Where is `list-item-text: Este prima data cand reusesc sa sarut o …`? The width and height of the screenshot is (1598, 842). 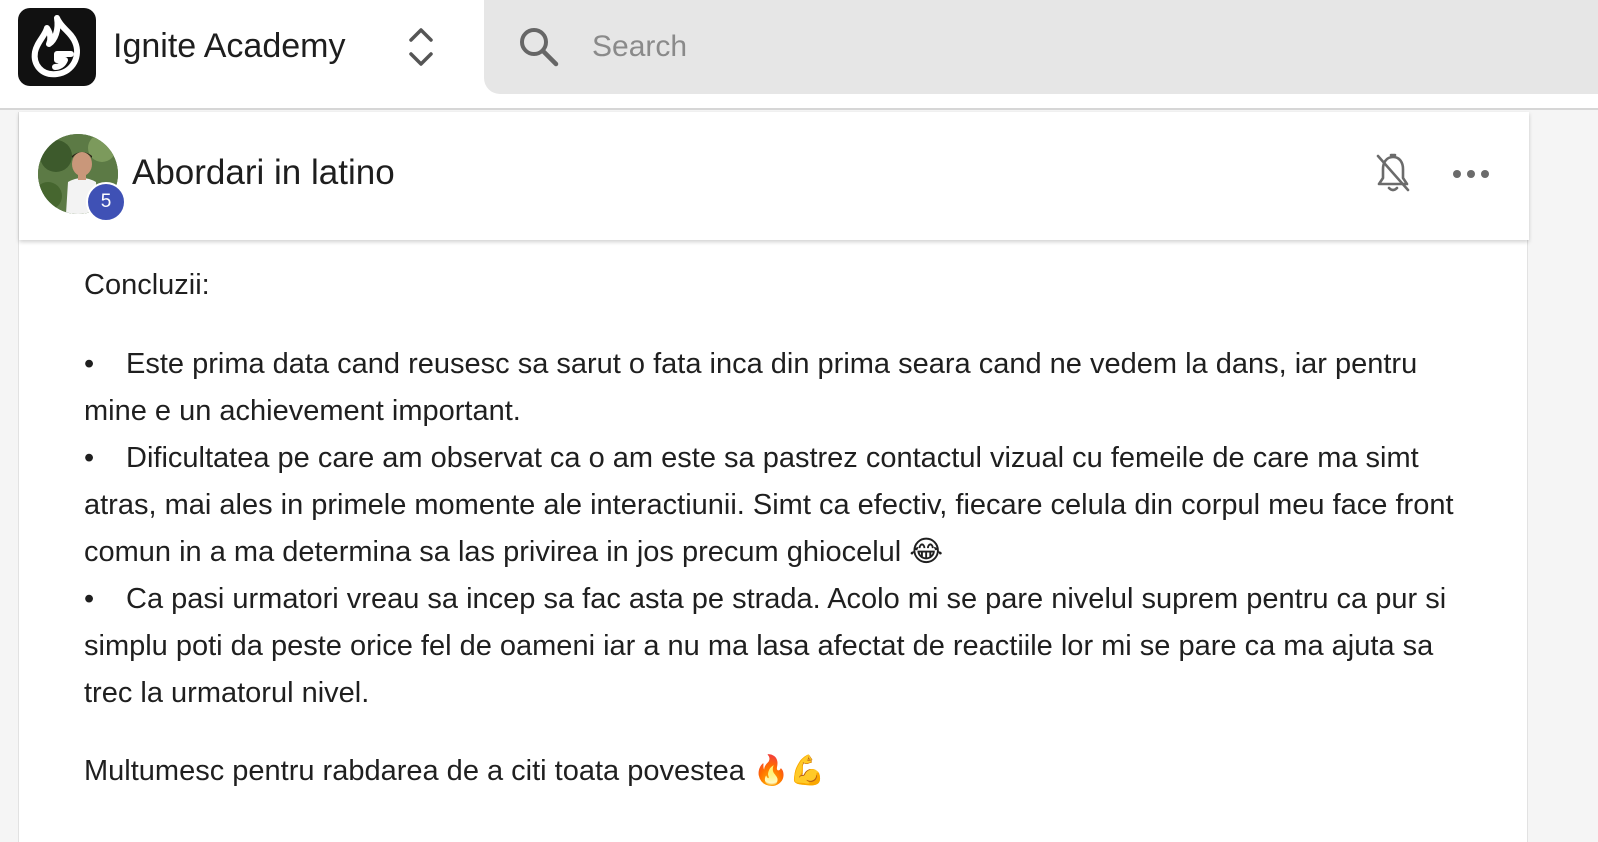 list-item-text: Este prima data cand reusesc sa sarut o … is located at coordinates (751, 387).